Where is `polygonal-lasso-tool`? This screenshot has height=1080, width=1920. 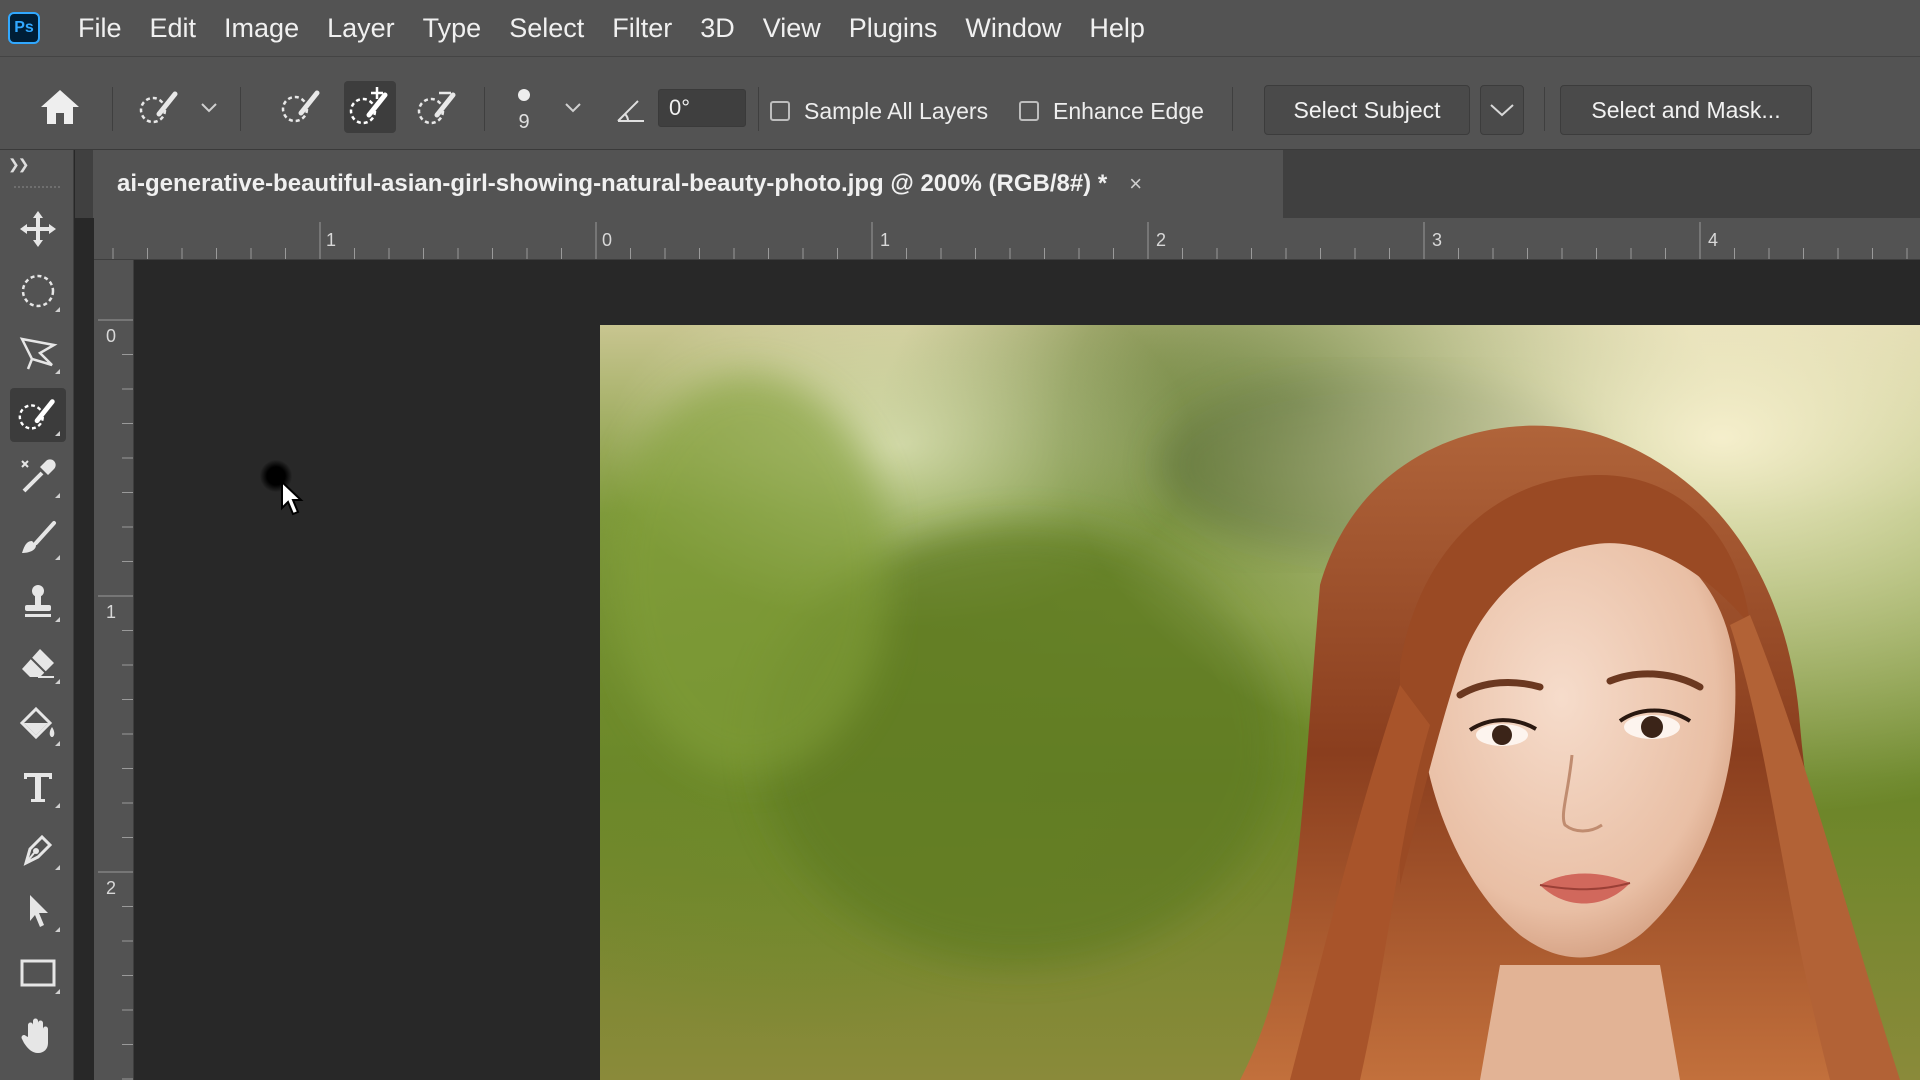
polygonal-lasso-tool is located at coordinates (38, 353).